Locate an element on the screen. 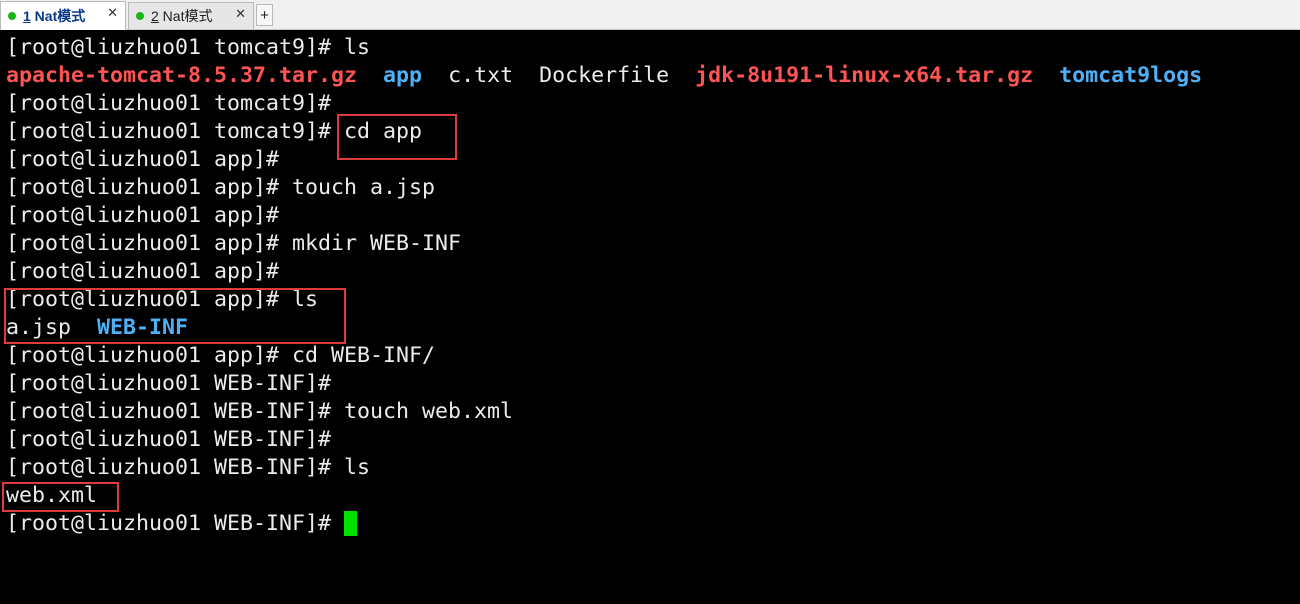 This screenshot has height=604, width=1300. terminal-line: [root@liuzhuo01 app]# ls is located at coordinates (162, 299).